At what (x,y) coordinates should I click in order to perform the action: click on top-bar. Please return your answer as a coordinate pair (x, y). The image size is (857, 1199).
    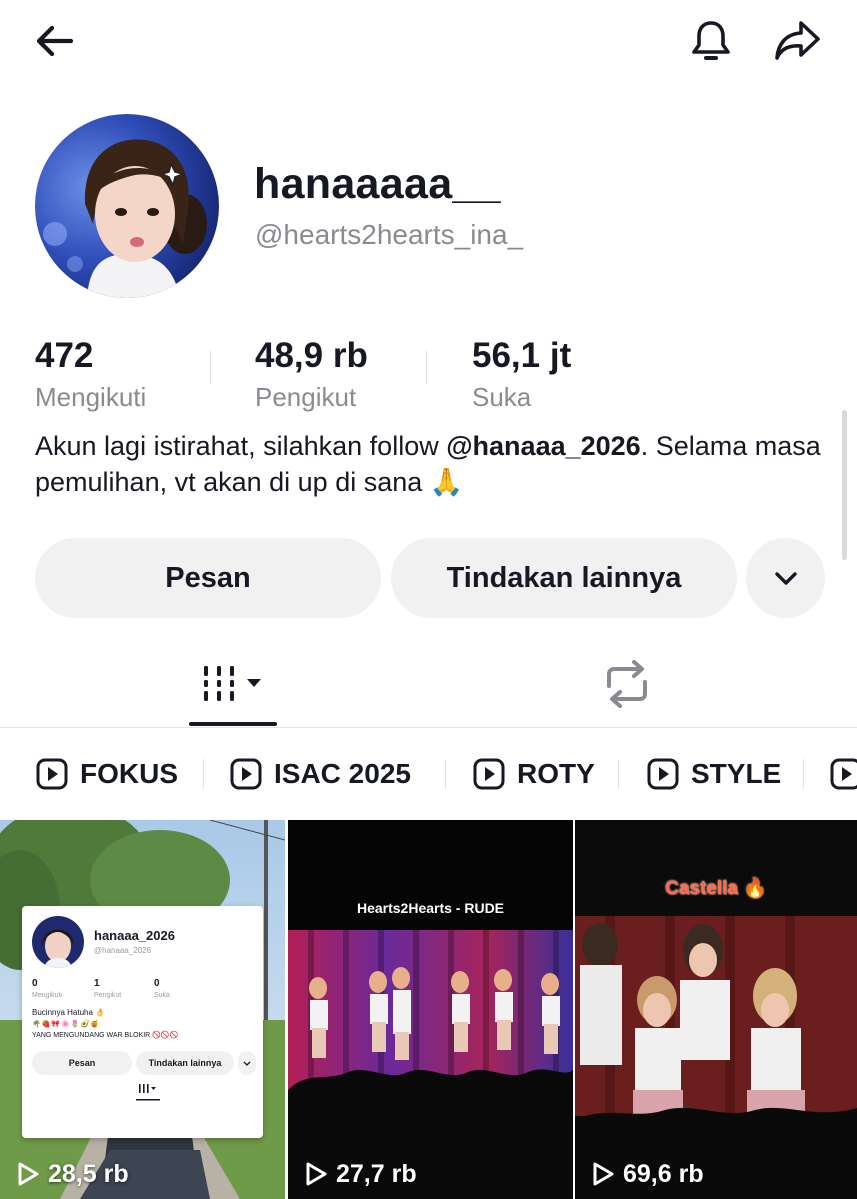
    Looking at the image, I should click on (428, 45).